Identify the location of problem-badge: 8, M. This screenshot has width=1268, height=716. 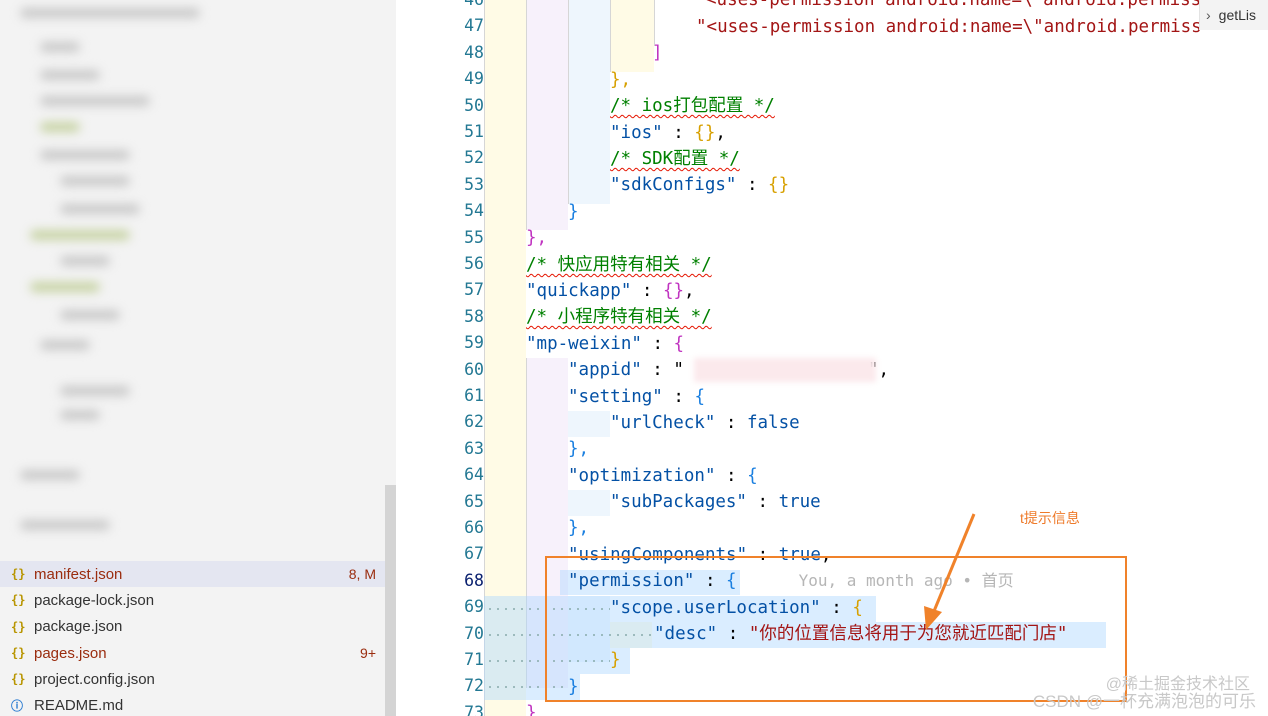
(362, 574).